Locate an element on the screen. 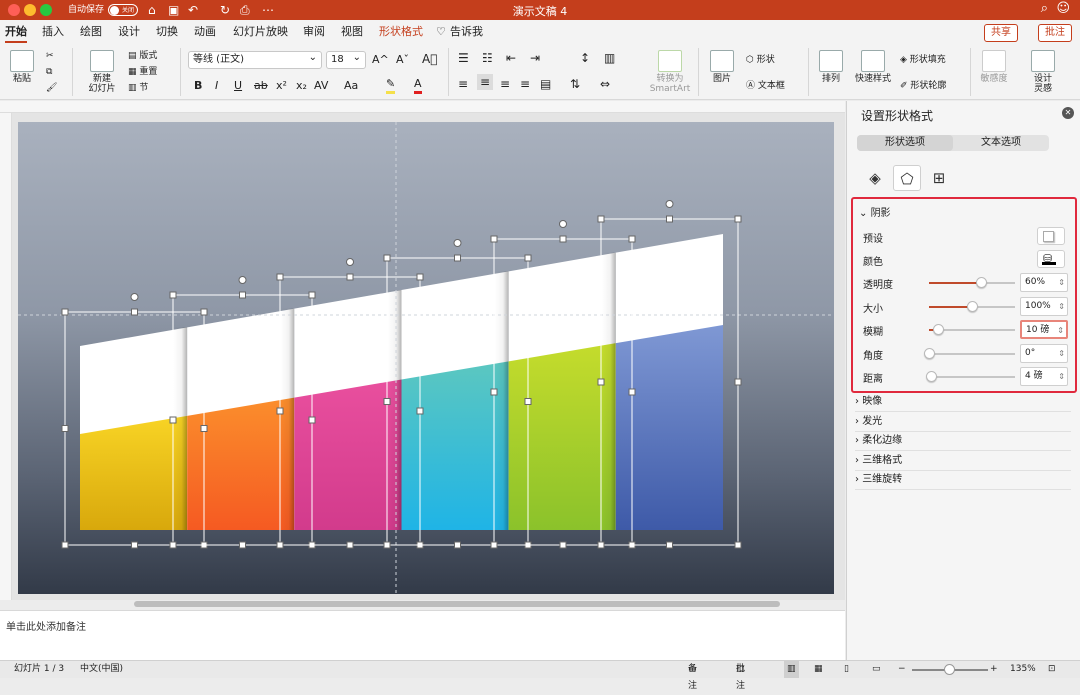 The width and height of the screenshot is (1080, 695). transparency-slider is located at coordinates (972, 282).